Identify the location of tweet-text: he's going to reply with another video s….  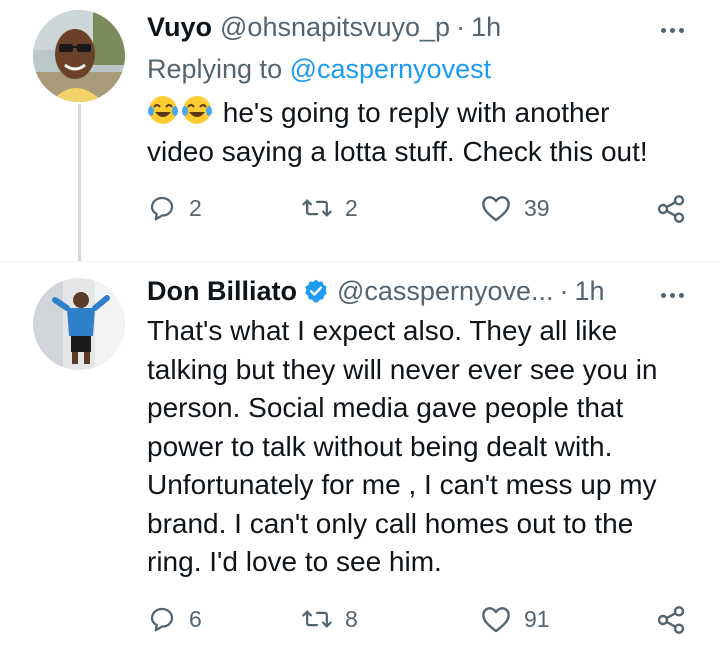
(417, 132).